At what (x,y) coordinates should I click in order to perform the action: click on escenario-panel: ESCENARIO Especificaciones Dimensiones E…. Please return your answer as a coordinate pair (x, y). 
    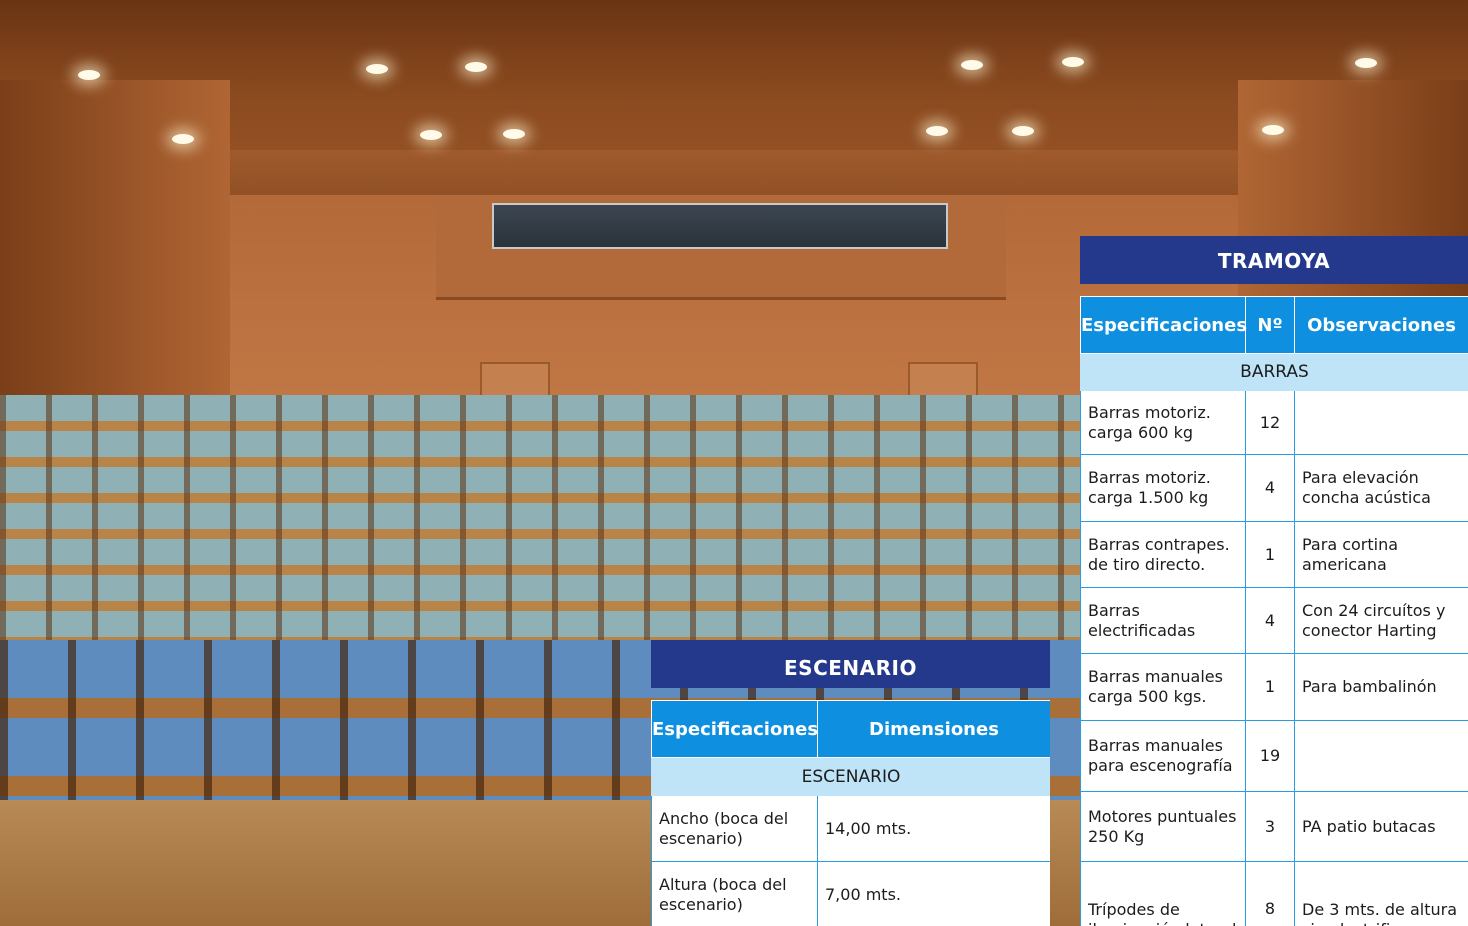
    Looking at the image, I should click on (850, 783).